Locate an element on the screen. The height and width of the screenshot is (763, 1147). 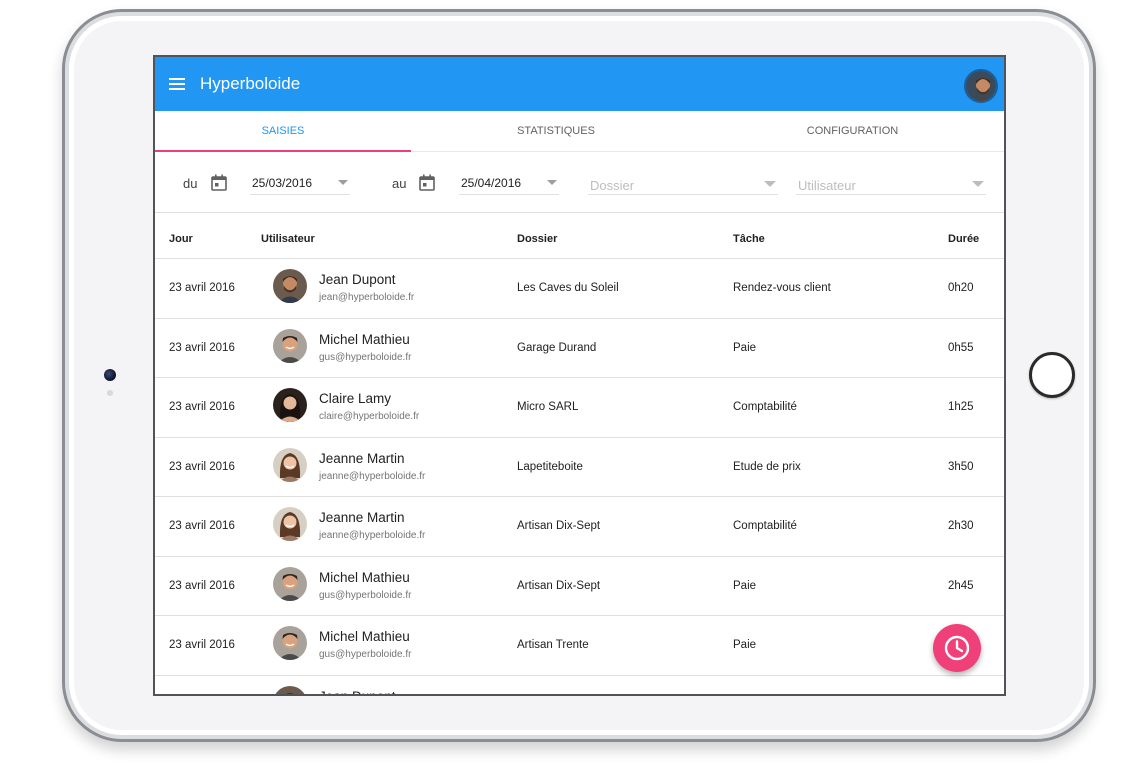
cell-duree: 0h55 is located at coordinates (961, 347).